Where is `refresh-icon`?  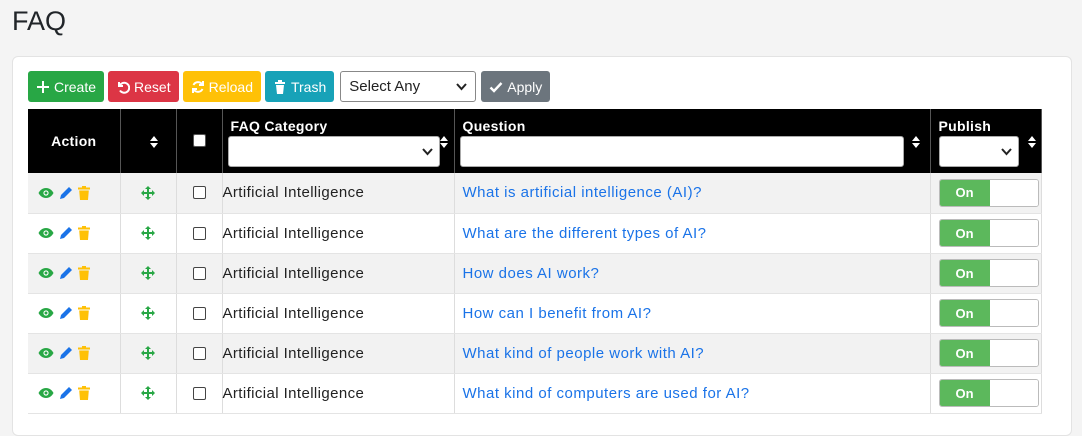 refresh-icon is located at coordinates (197, 86).